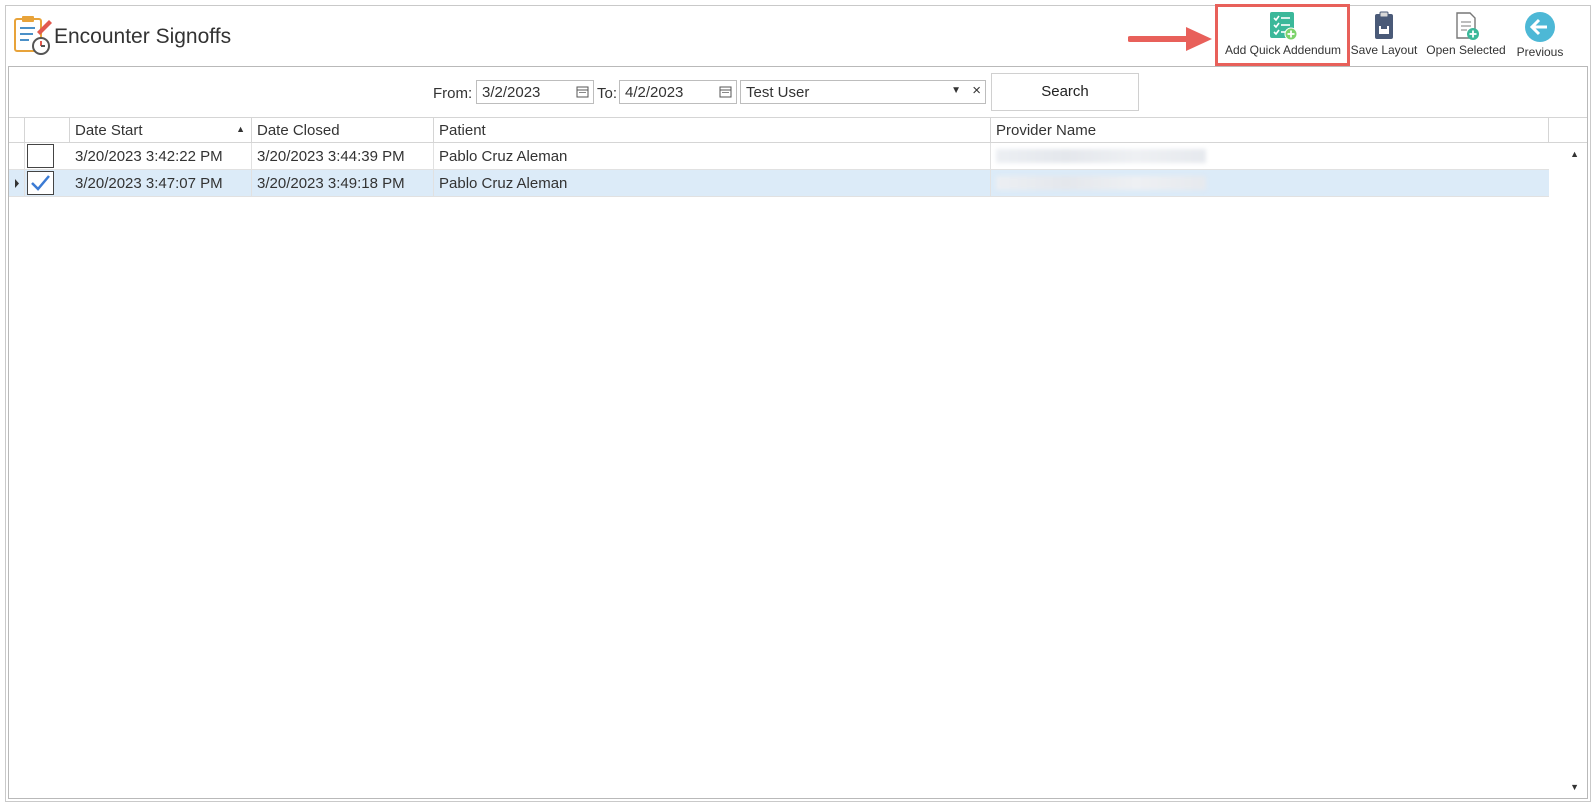 This screenshot has width=1595, height=806. Describe the element at coordinates (298, 130) in the screenshot. I see `column-header-label: Date Closed` at that location.